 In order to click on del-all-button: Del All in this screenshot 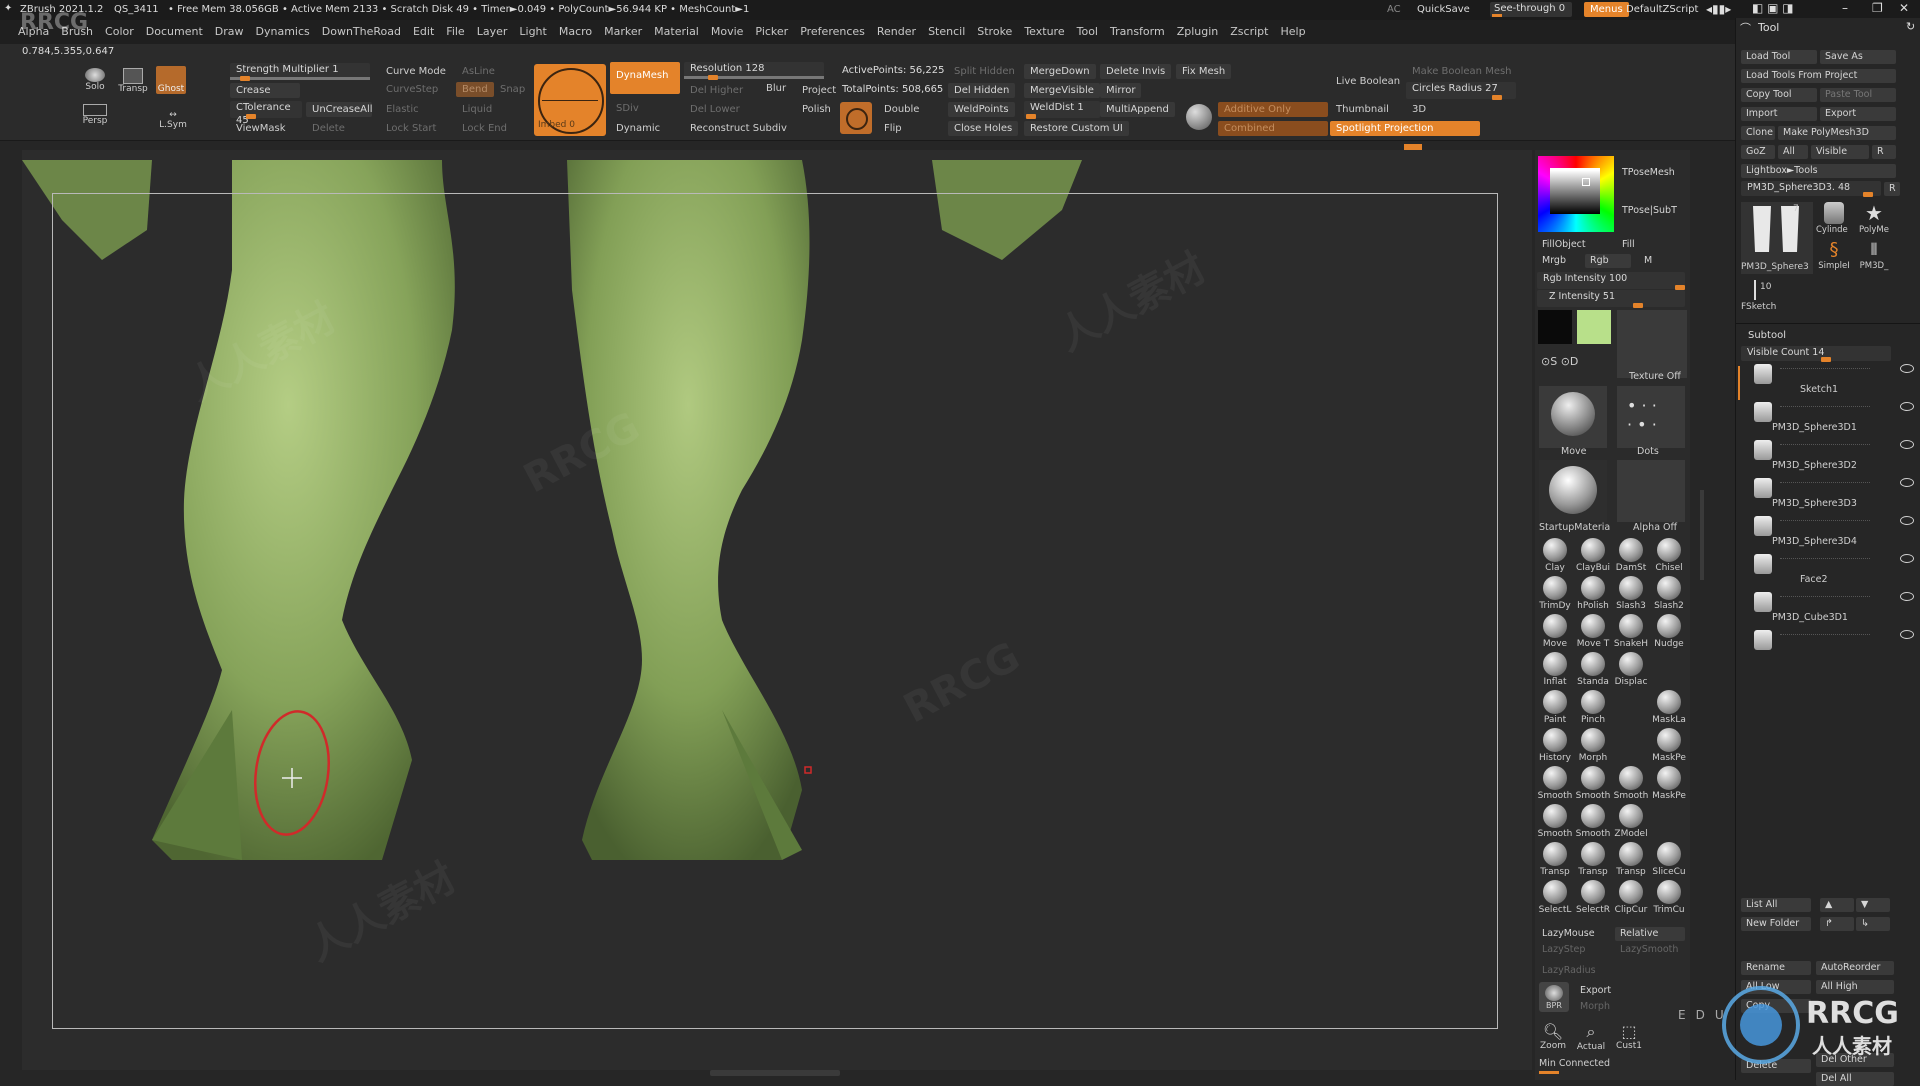, I will do `click(1855, 1079)`.